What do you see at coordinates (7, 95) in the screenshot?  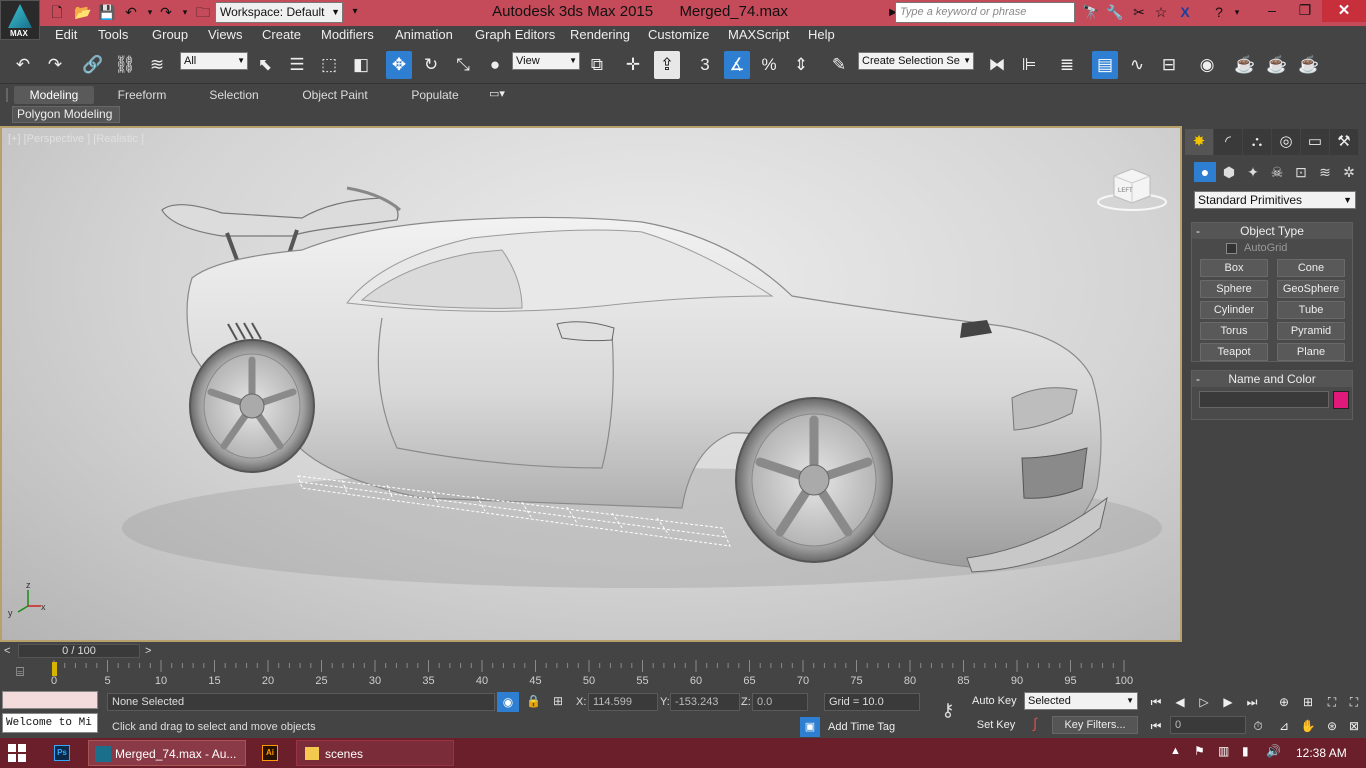 I see `ribbon-grip` at bounding box center [7, 95].